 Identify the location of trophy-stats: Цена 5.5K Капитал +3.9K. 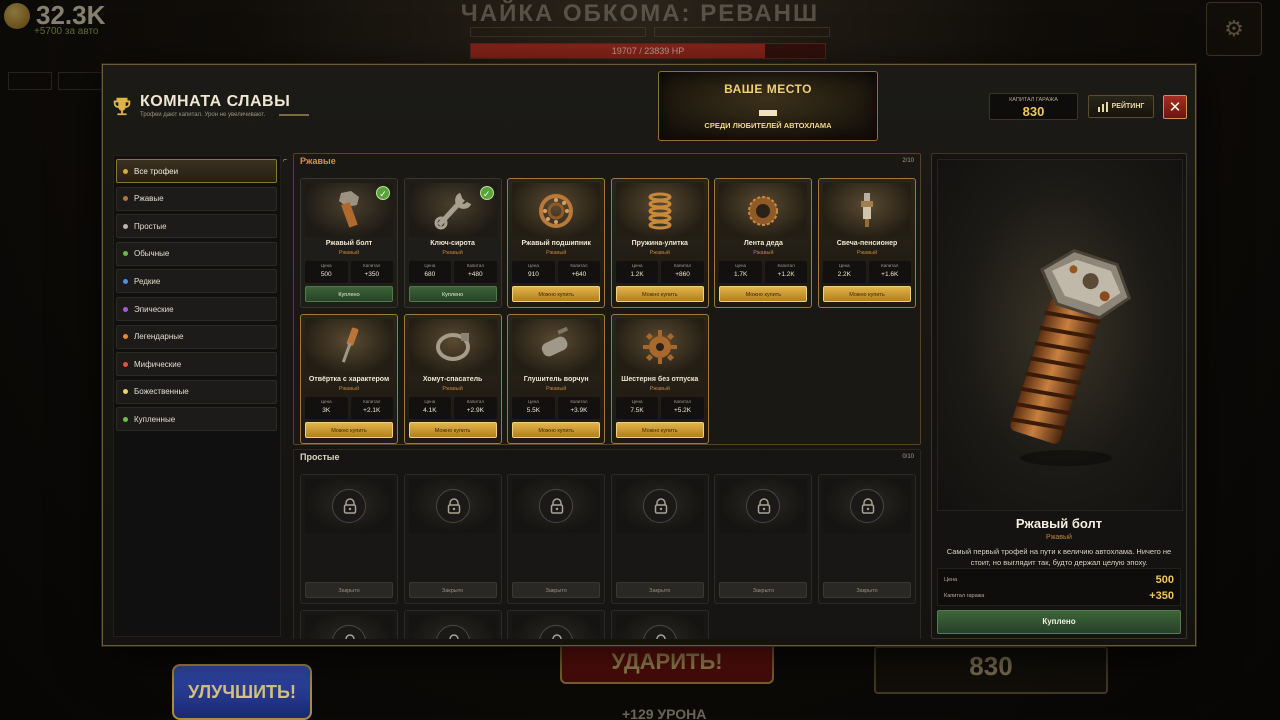
(556, 408).